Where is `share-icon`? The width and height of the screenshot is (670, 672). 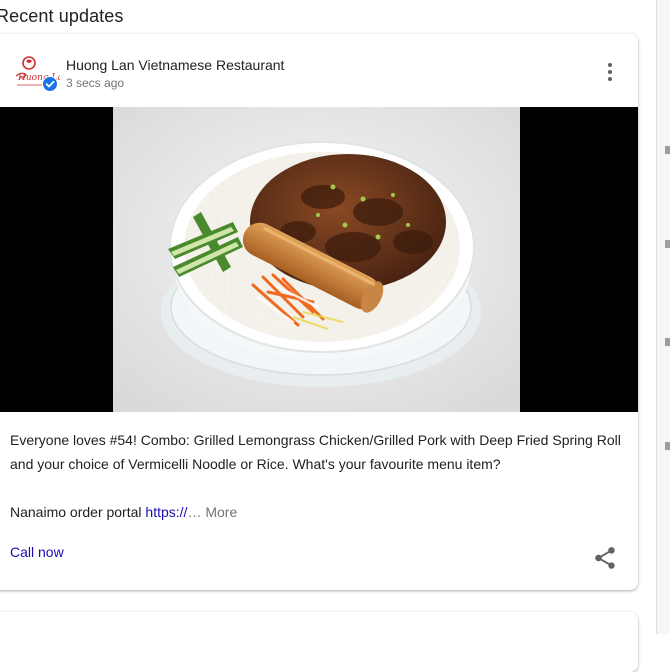 share-icon is located at coordinates (605, 558).